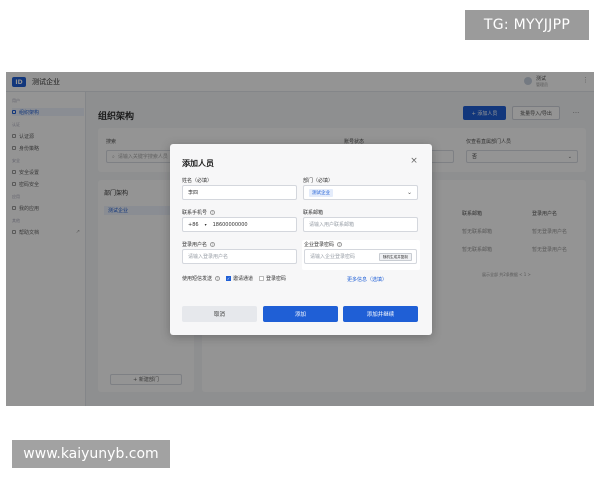 This screenshot has height=480, width=600. What do you see at coordinates (313, 213) in the screenshot?
I see `email-label: 联系邮箱` at bounding box center [313, 213].